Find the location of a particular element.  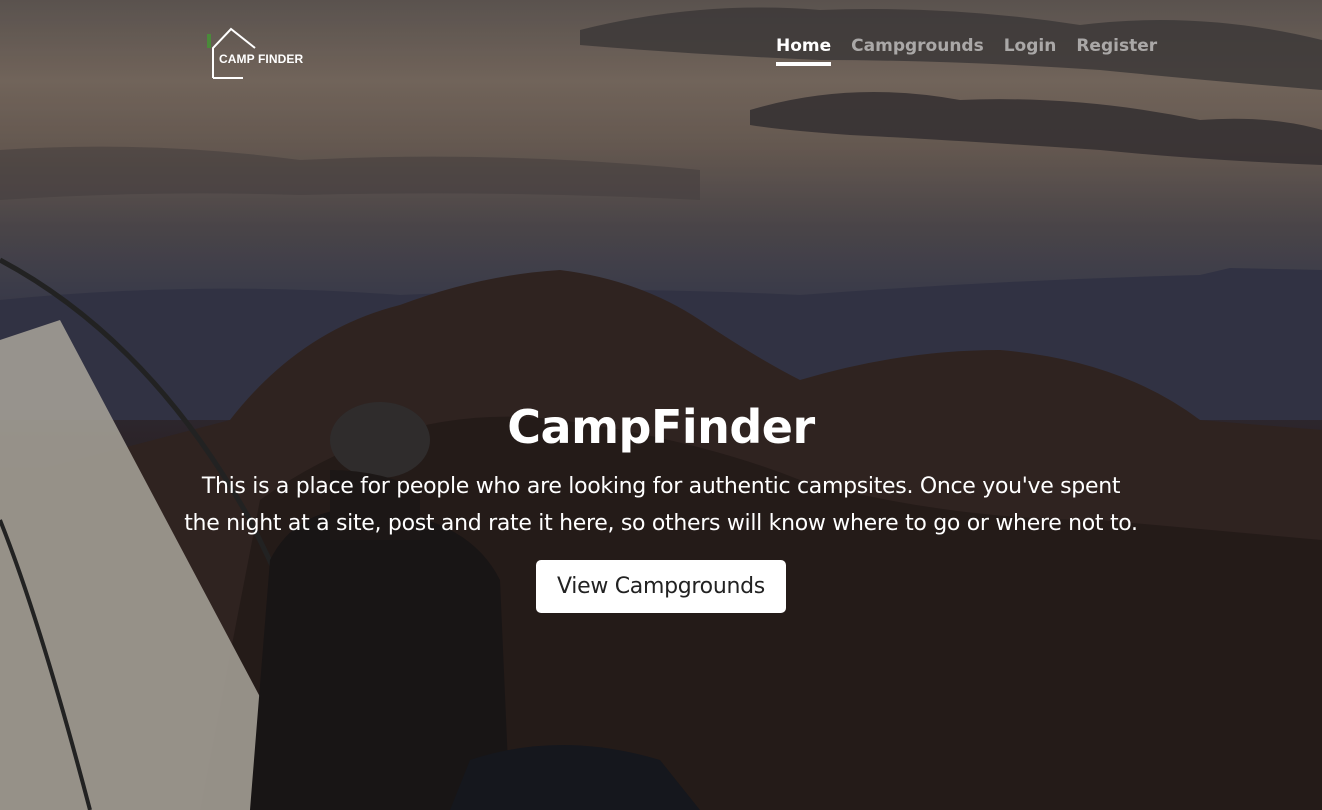

brand-logo: CAMP FINDER is located at coordinates (255, 54).